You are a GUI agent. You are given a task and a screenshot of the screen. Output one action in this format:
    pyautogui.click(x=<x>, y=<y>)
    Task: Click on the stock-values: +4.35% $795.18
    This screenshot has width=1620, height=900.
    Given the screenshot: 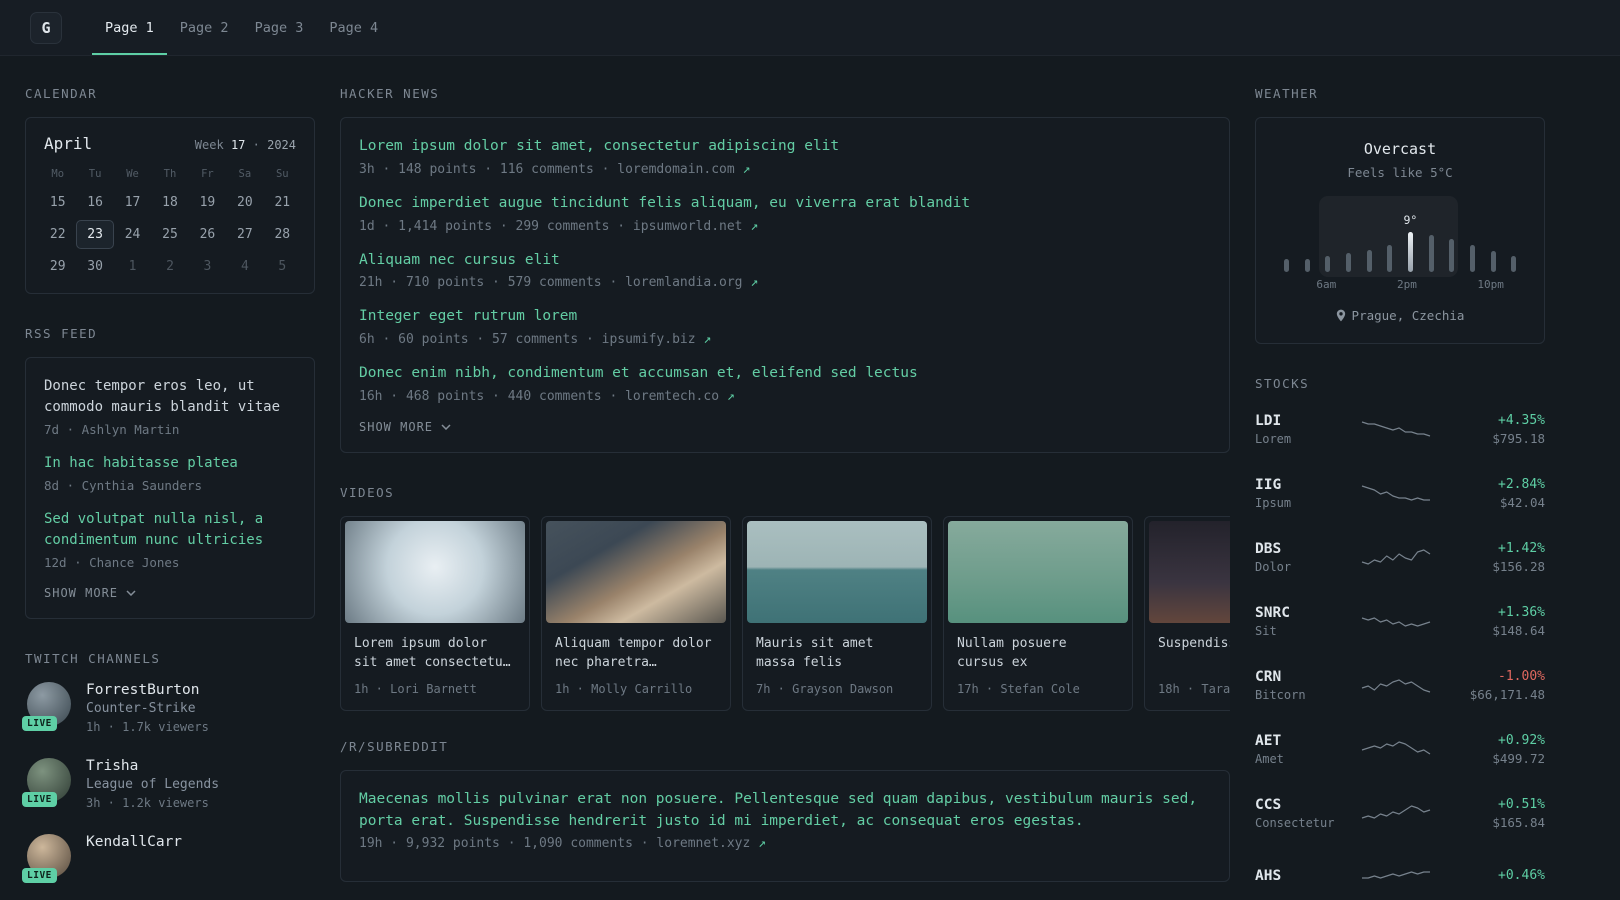 What is the action you would take?
    pyautogui.click(x=1495, y=429)
    